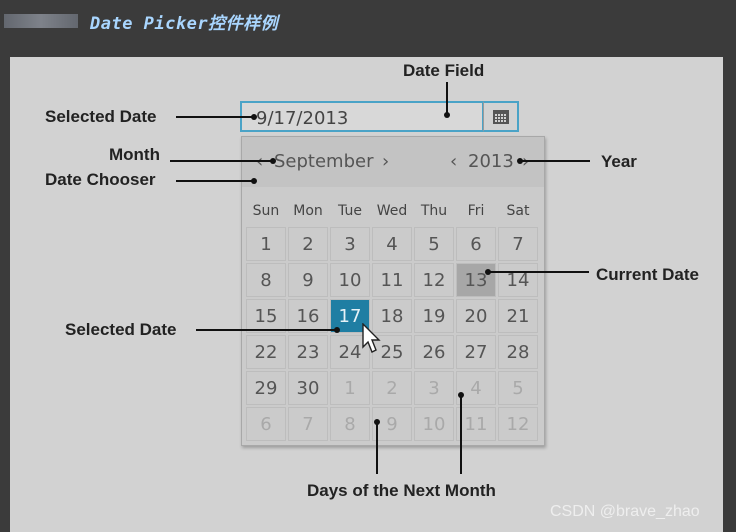 The width and height of the screenshot is (736, 532). What do you see at coordinates (266, 280) in the screenshot?
I see `calendar-day: 8` at bounding box center [266, 280].